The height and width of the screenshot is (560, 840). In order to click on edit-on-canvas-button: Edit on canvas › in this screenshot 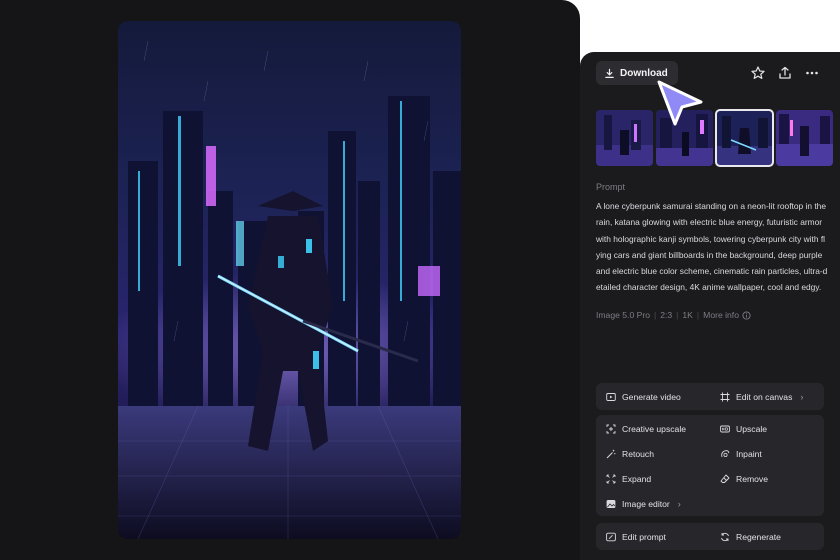, I will do `click(761, 397)`.